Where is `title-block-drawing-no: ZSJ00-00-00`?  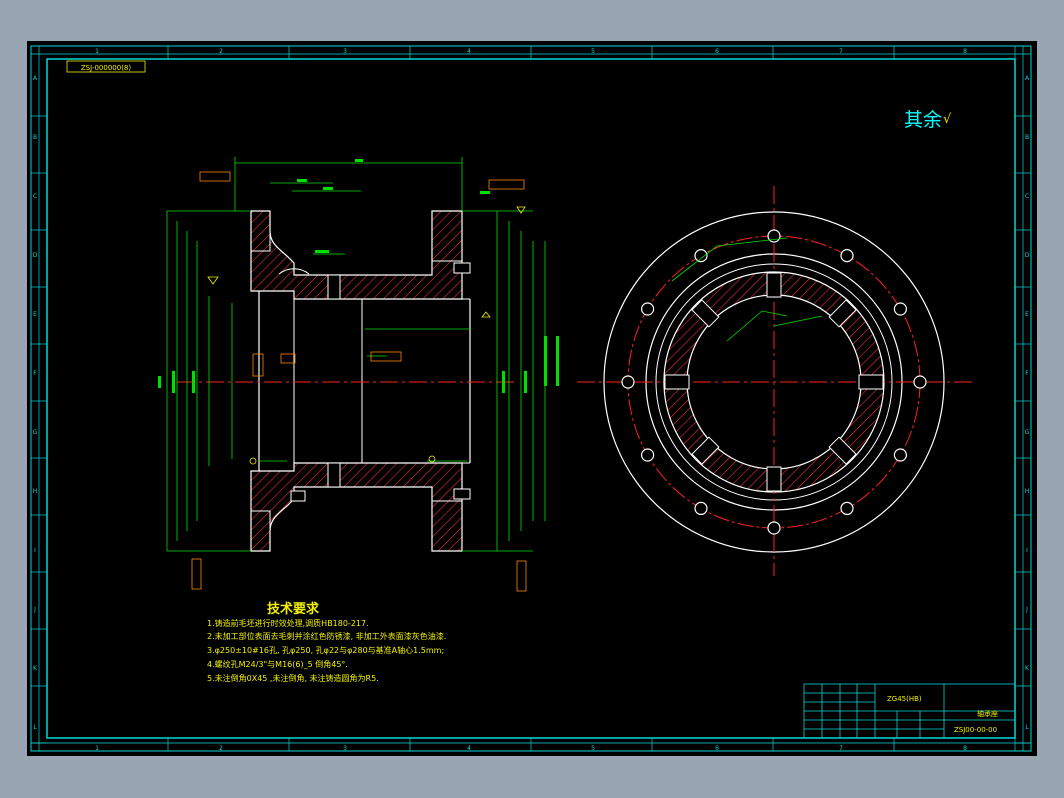
title-block-drawing-no: ZSJ00-00-00 is located at coordinates (975, 730).